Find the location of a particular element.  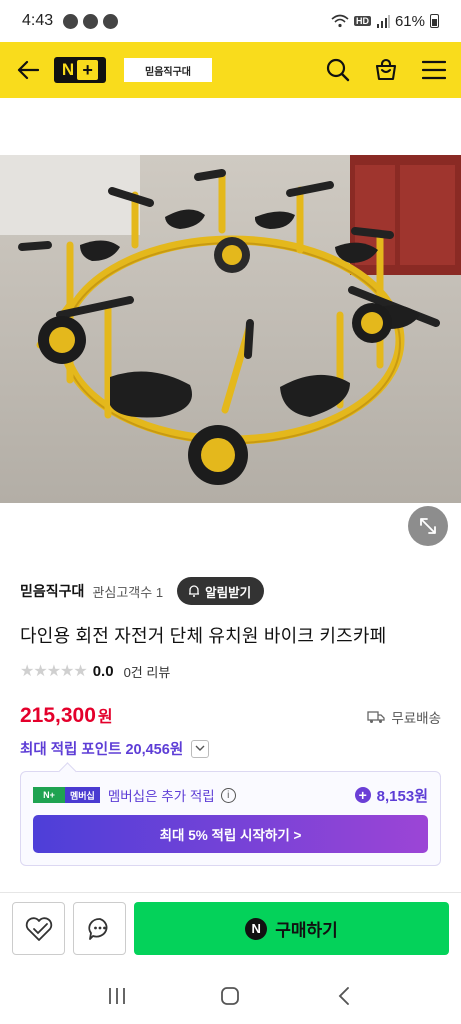

membership-badge: N+ 멤버십 is located at coordinates (66, 795).